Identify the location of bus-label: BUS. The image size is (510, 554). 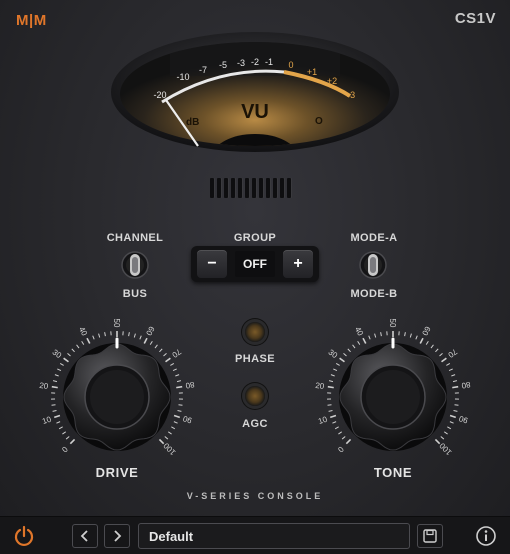
(135, 294).